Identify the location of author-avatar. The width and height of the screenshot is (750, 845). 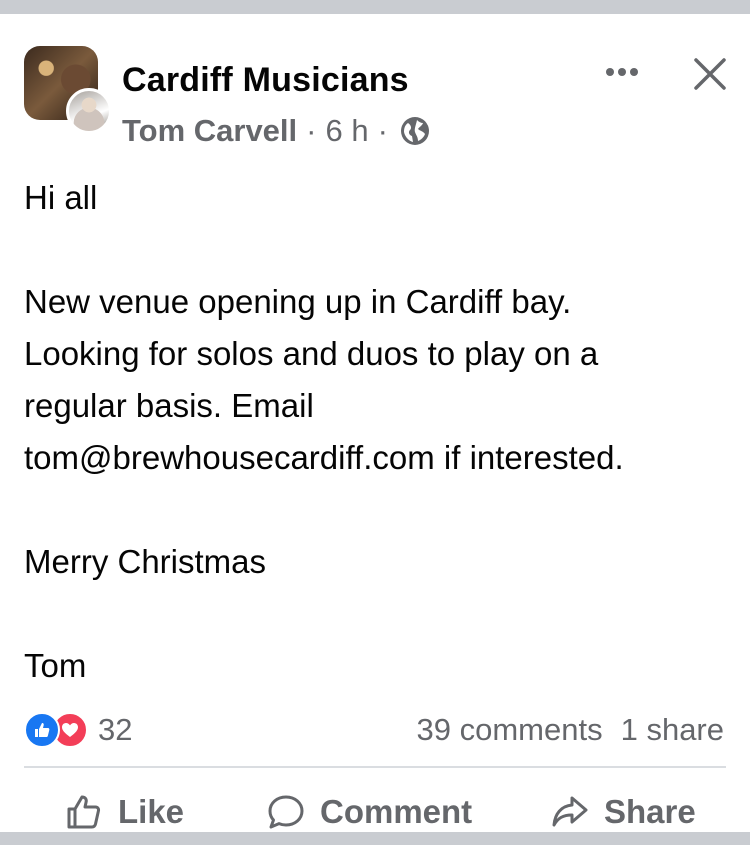
(89, 111).